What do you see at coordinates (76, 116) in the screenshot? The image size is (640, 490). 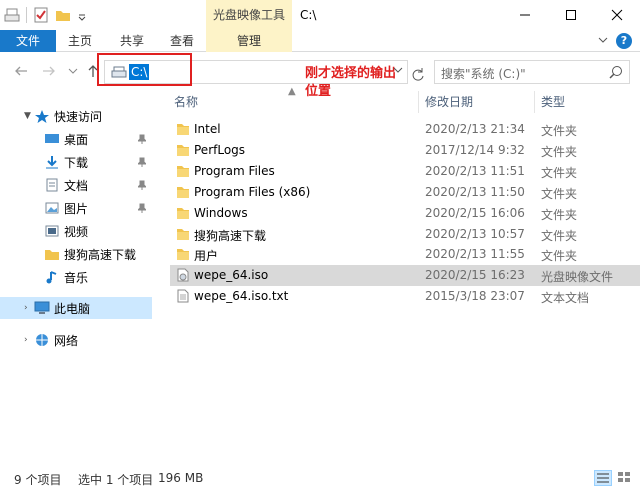 I see `sidebar-item-quick-access: ▼ 快速访问` at bounding box center [76, 116].